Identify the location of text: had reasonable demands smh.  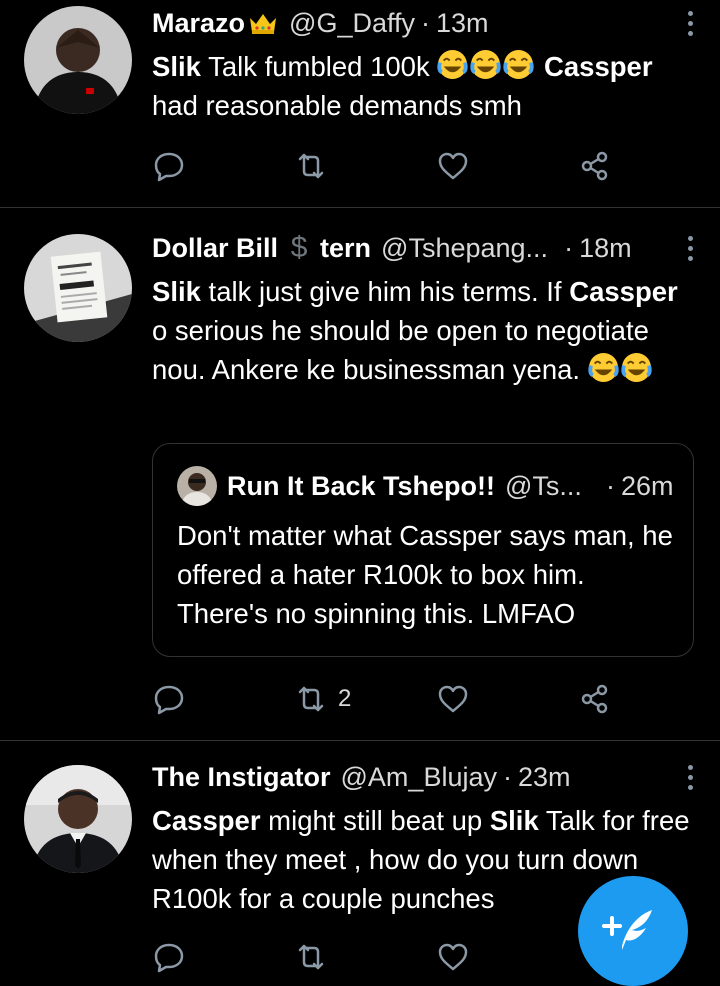
(337, 105).